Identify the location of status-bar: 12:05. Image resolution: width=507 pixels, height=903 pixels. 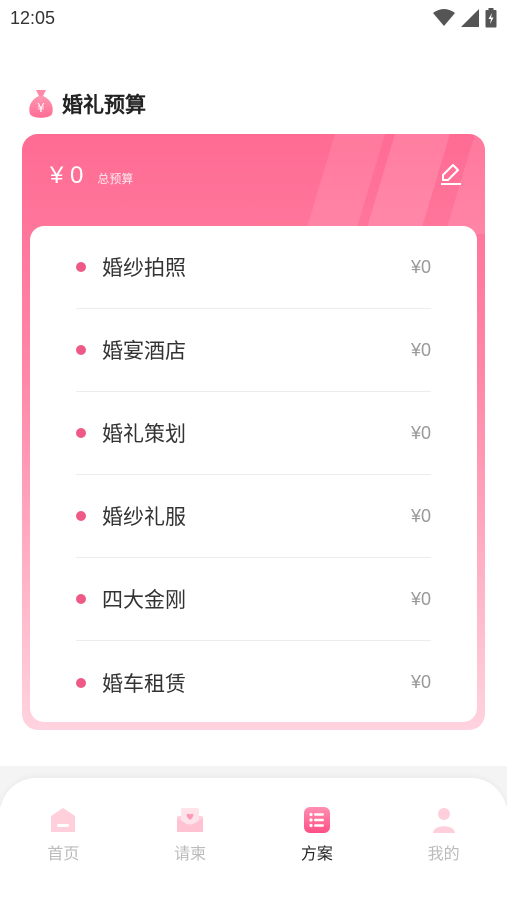
(253, 18).